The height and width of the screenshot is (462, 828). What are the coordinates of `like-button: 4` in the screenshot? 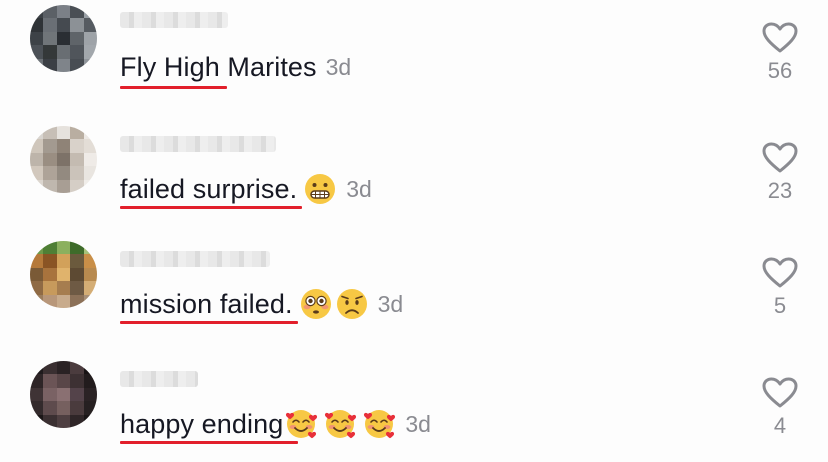 It's located at (780, 408).